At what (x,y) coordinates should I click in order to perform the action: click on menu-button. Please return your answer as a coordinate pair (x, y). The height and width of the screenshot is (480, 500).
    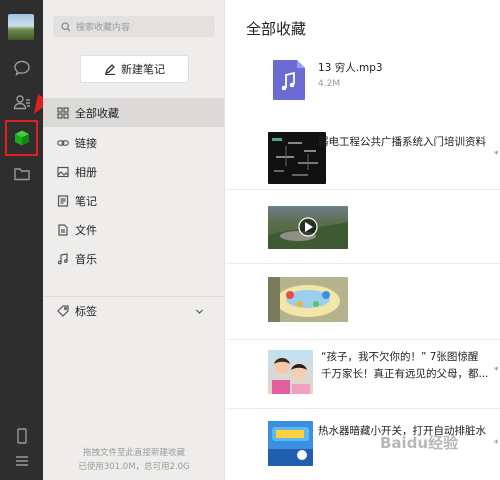
    Looking at the image, I should click on (21, 461).